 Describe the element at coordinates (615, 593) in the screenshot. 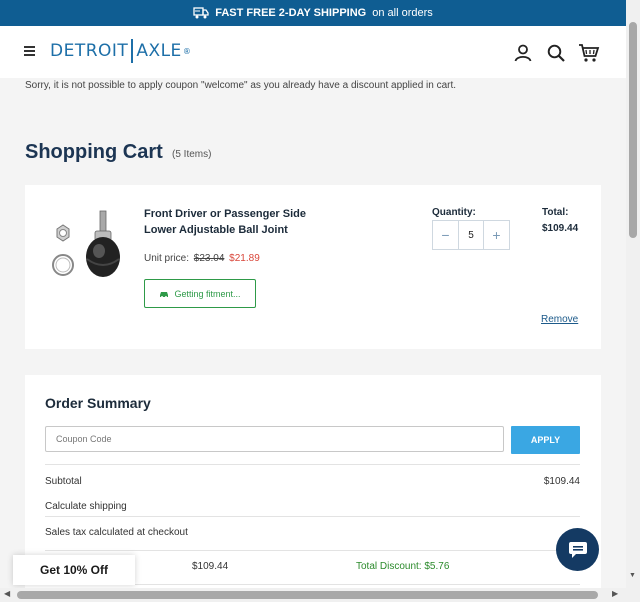

I see `scroll-right-arrow-icon: ▶` at that location.